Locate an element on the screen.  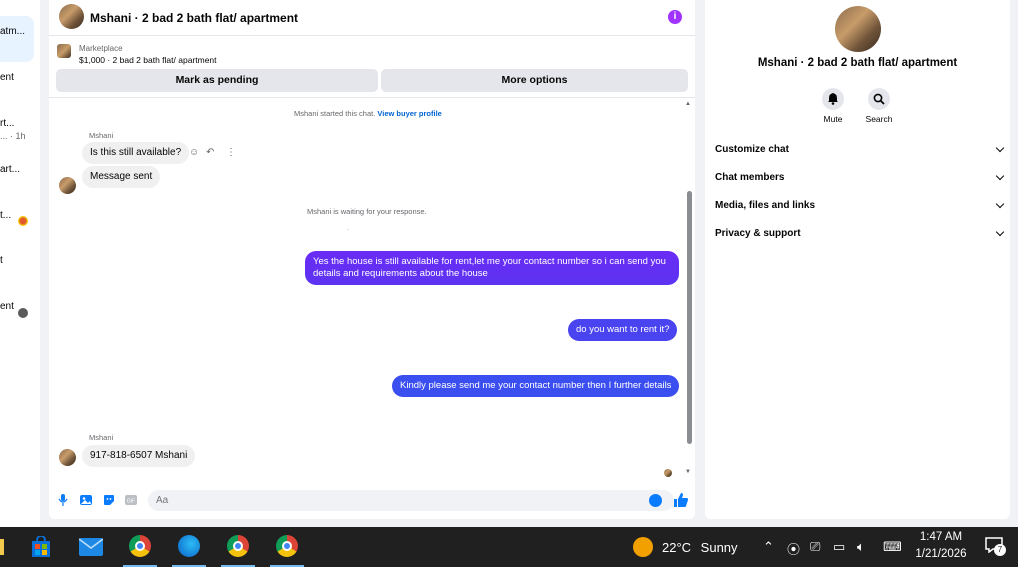
photo-icon is located at coordinates (86, 500).